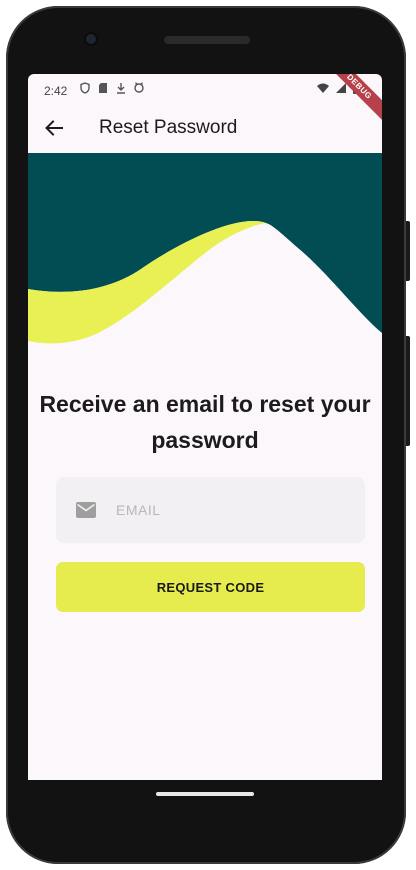  What do you see at coordinates (341, 89) in the screenshot?
I see `signal-icon` at bounding box center [341, 89].